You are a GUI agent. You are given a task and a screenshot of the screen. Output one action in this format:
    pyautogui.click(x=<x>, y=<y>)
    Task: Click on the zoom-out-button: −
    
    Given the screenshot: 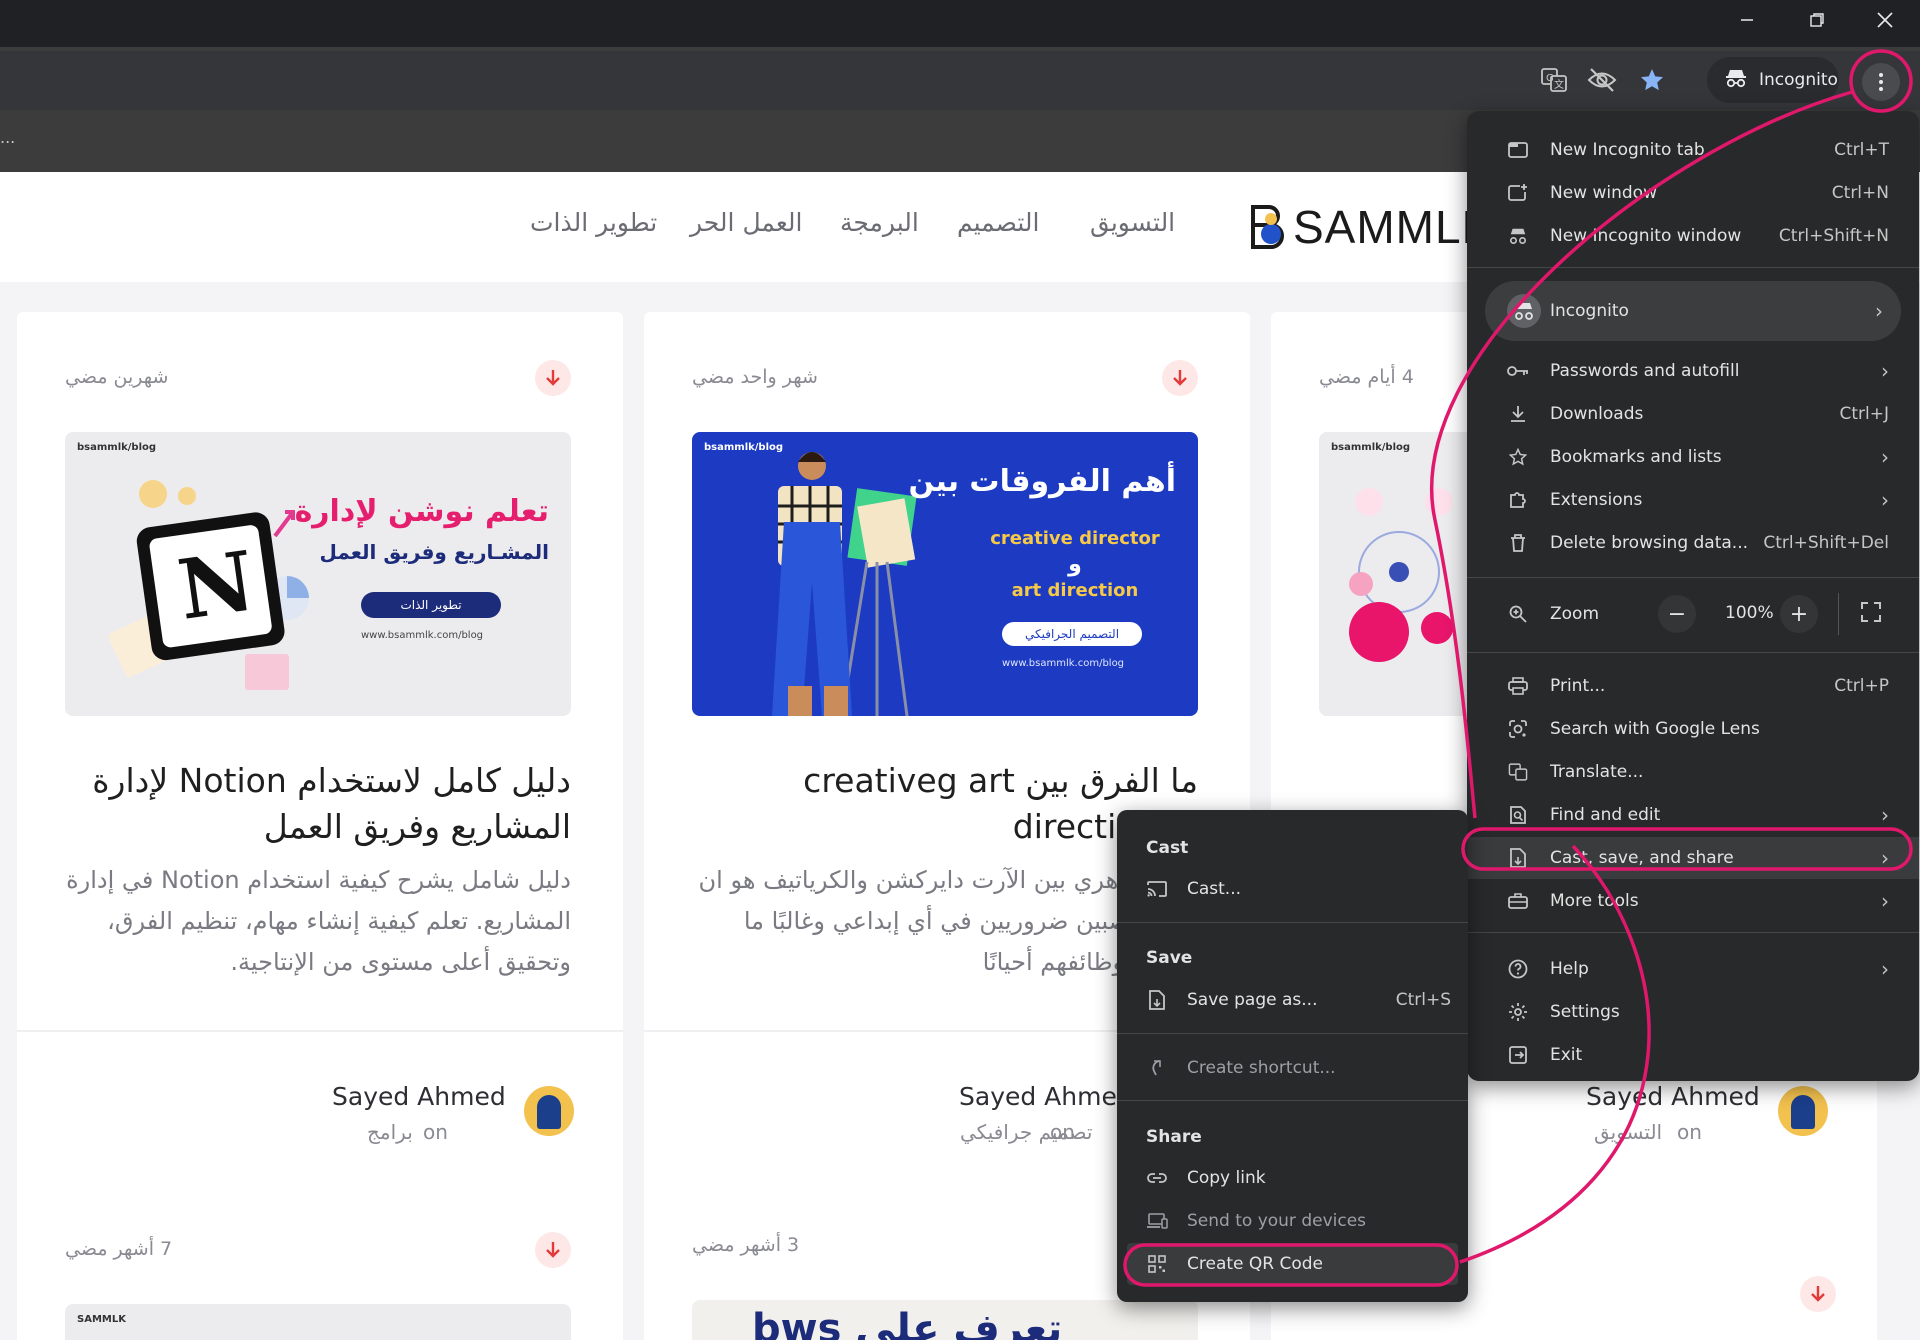 What is the action you would take?
    pyautogui.click(x=1677, y=614)
    